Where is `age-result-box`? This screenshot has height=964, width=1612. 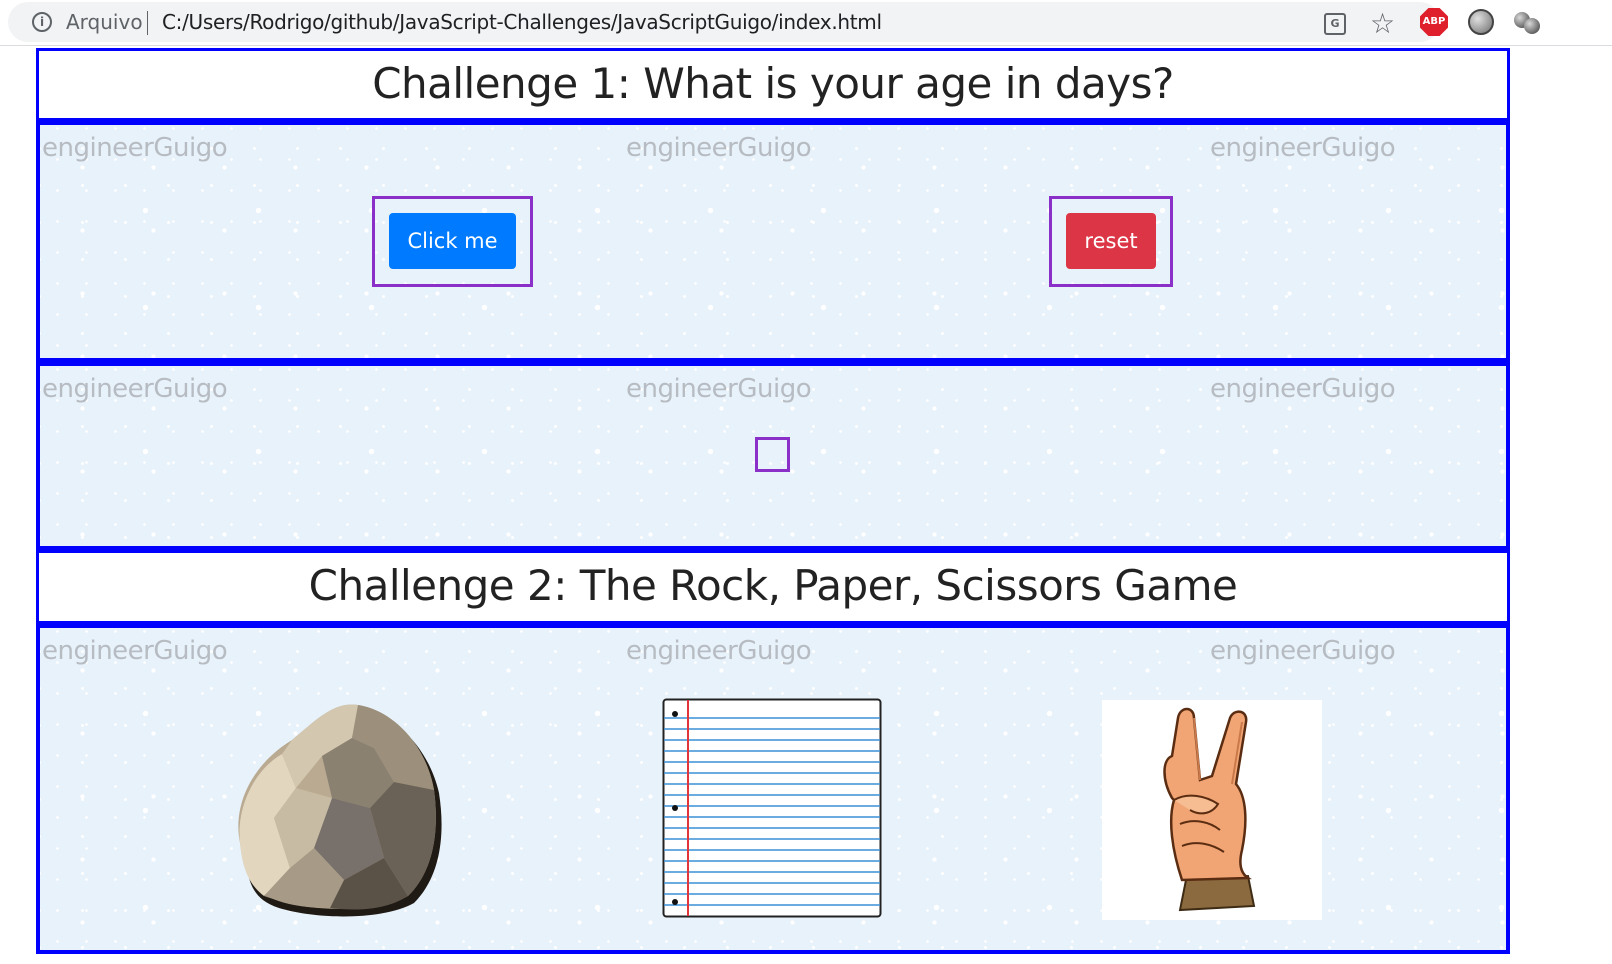
age-result-box is located at coordinates (772, 454).